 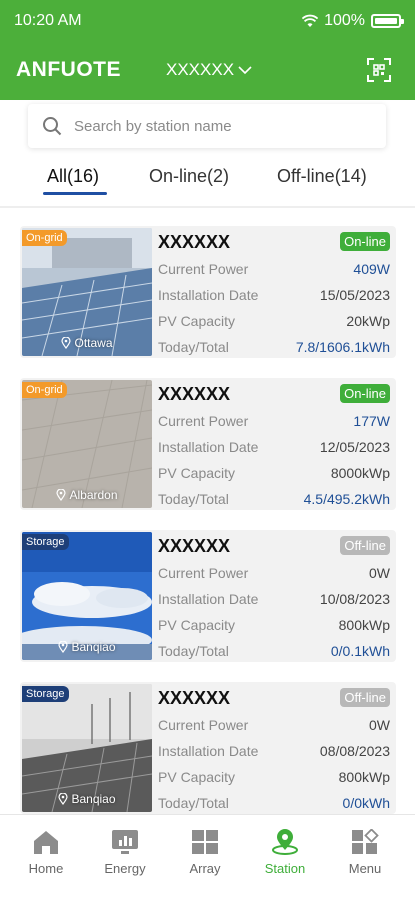 What do you see at coordinates (87, 495) in the screenshot?
I see `station-location: Albardon` at bounding box center [87, 495].